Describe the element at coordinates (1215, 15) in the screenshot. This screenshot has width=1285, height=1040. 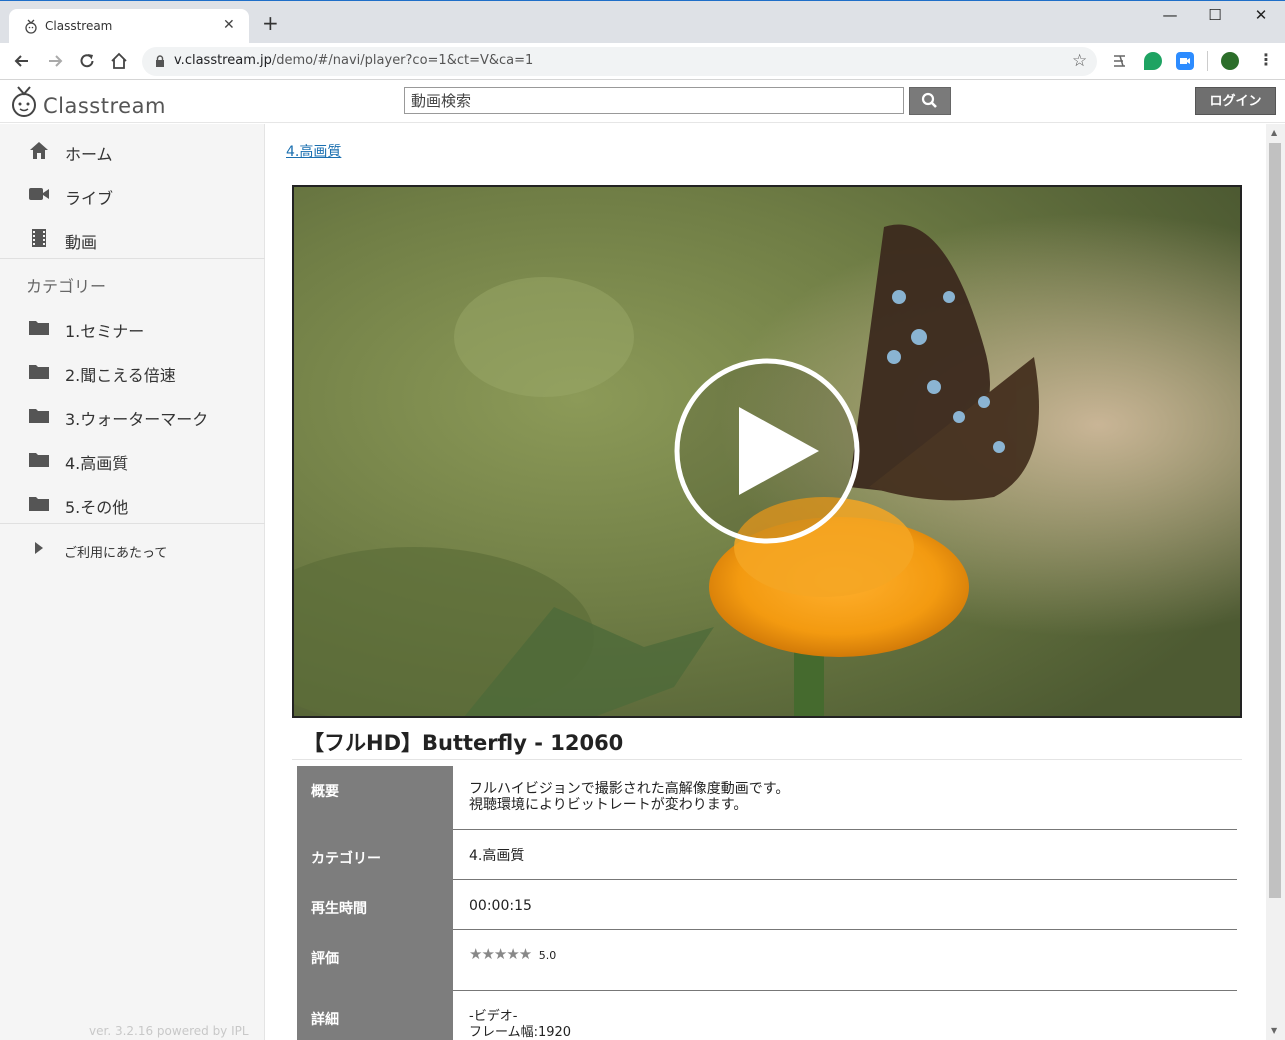
I see `maximize-button: ☐` at that location.